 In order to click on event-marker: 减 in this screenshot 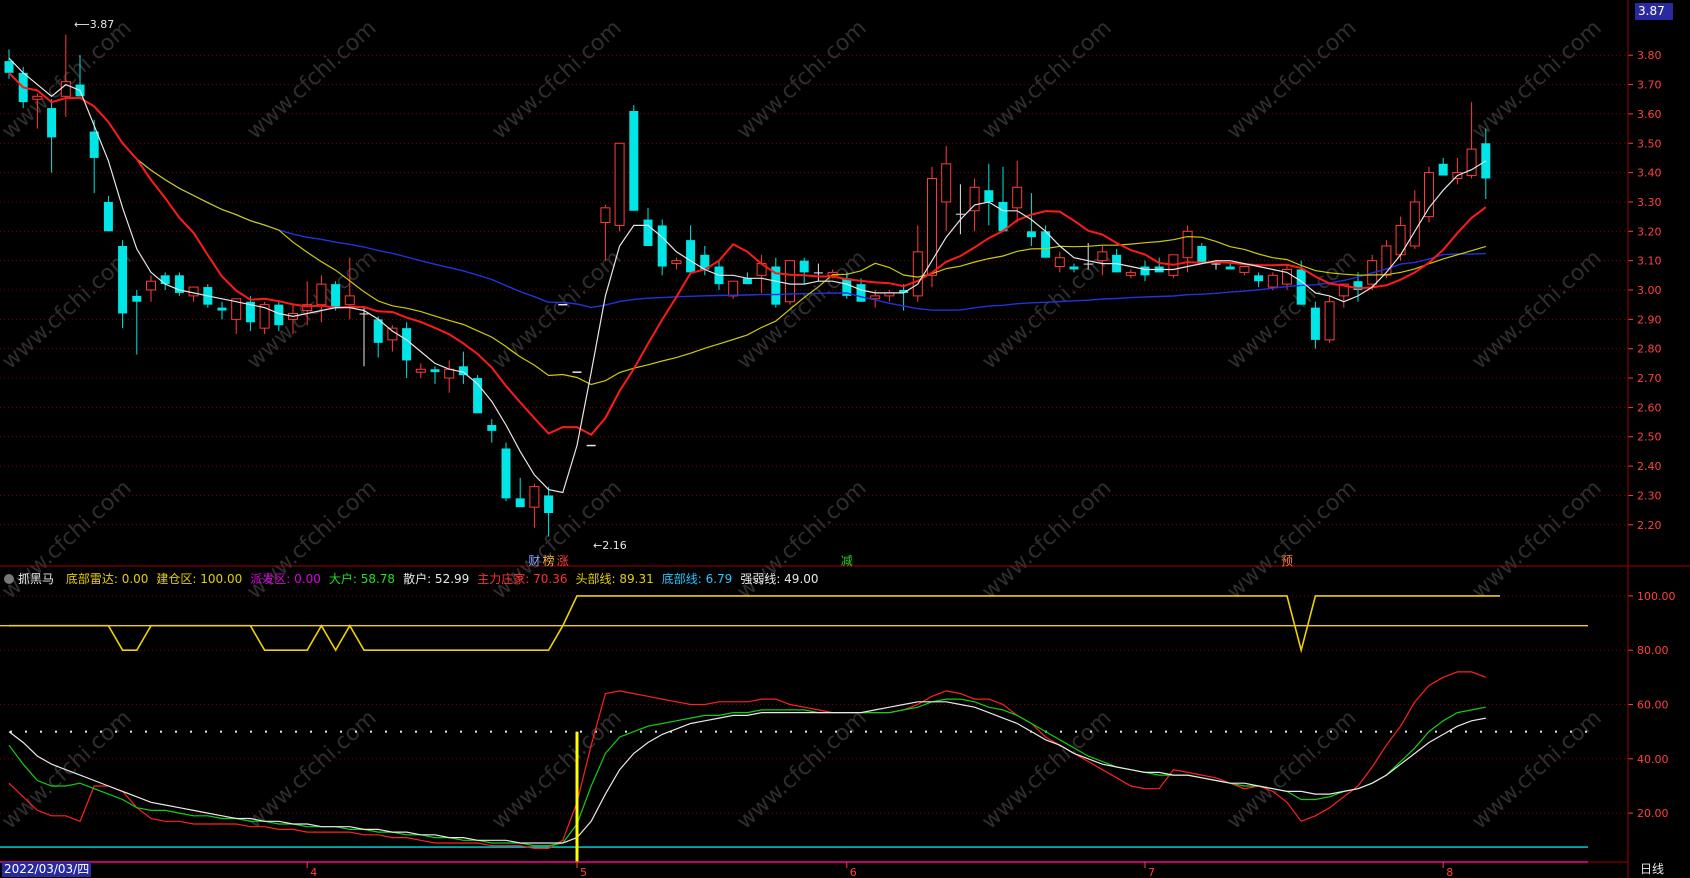, I will do `click(847, 560)`.